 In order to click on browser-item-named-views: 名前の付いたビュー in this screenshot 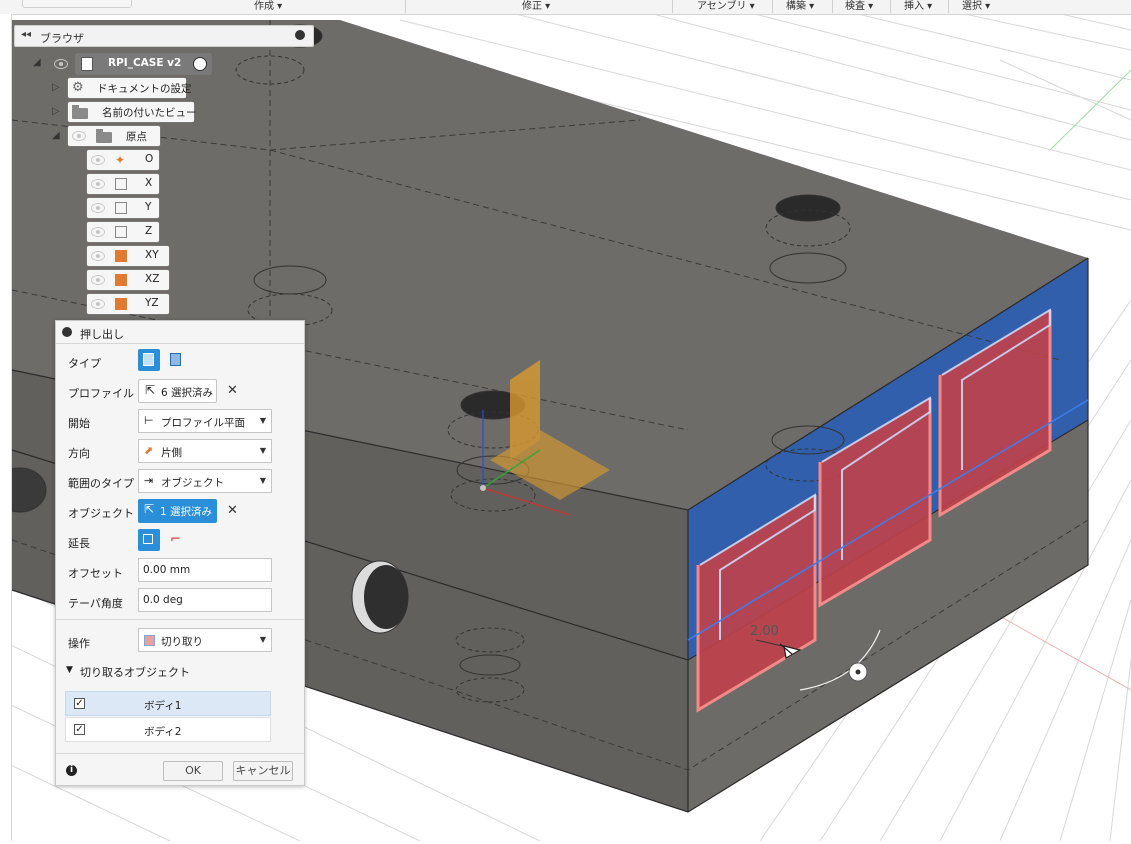, I will do `click(132, 112)`.